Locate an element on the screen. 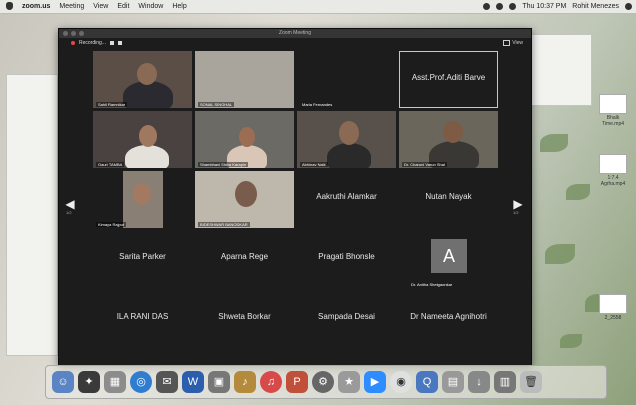  status-icon is located at coordinates (487, 6).